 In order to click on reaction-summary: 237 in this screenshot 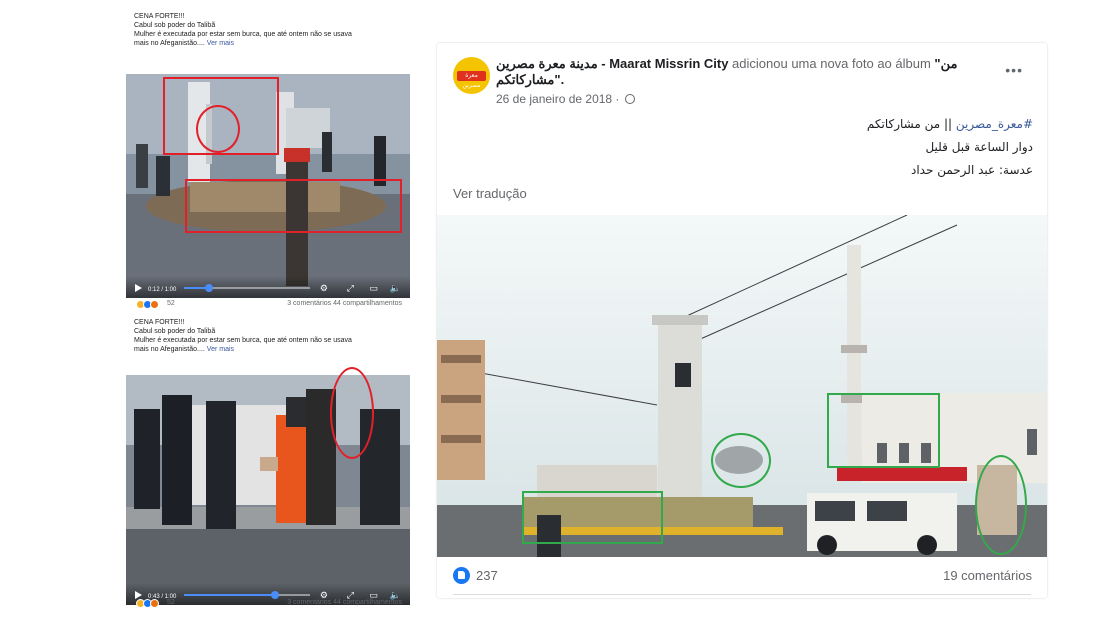, I will do `click(475, 575)`.